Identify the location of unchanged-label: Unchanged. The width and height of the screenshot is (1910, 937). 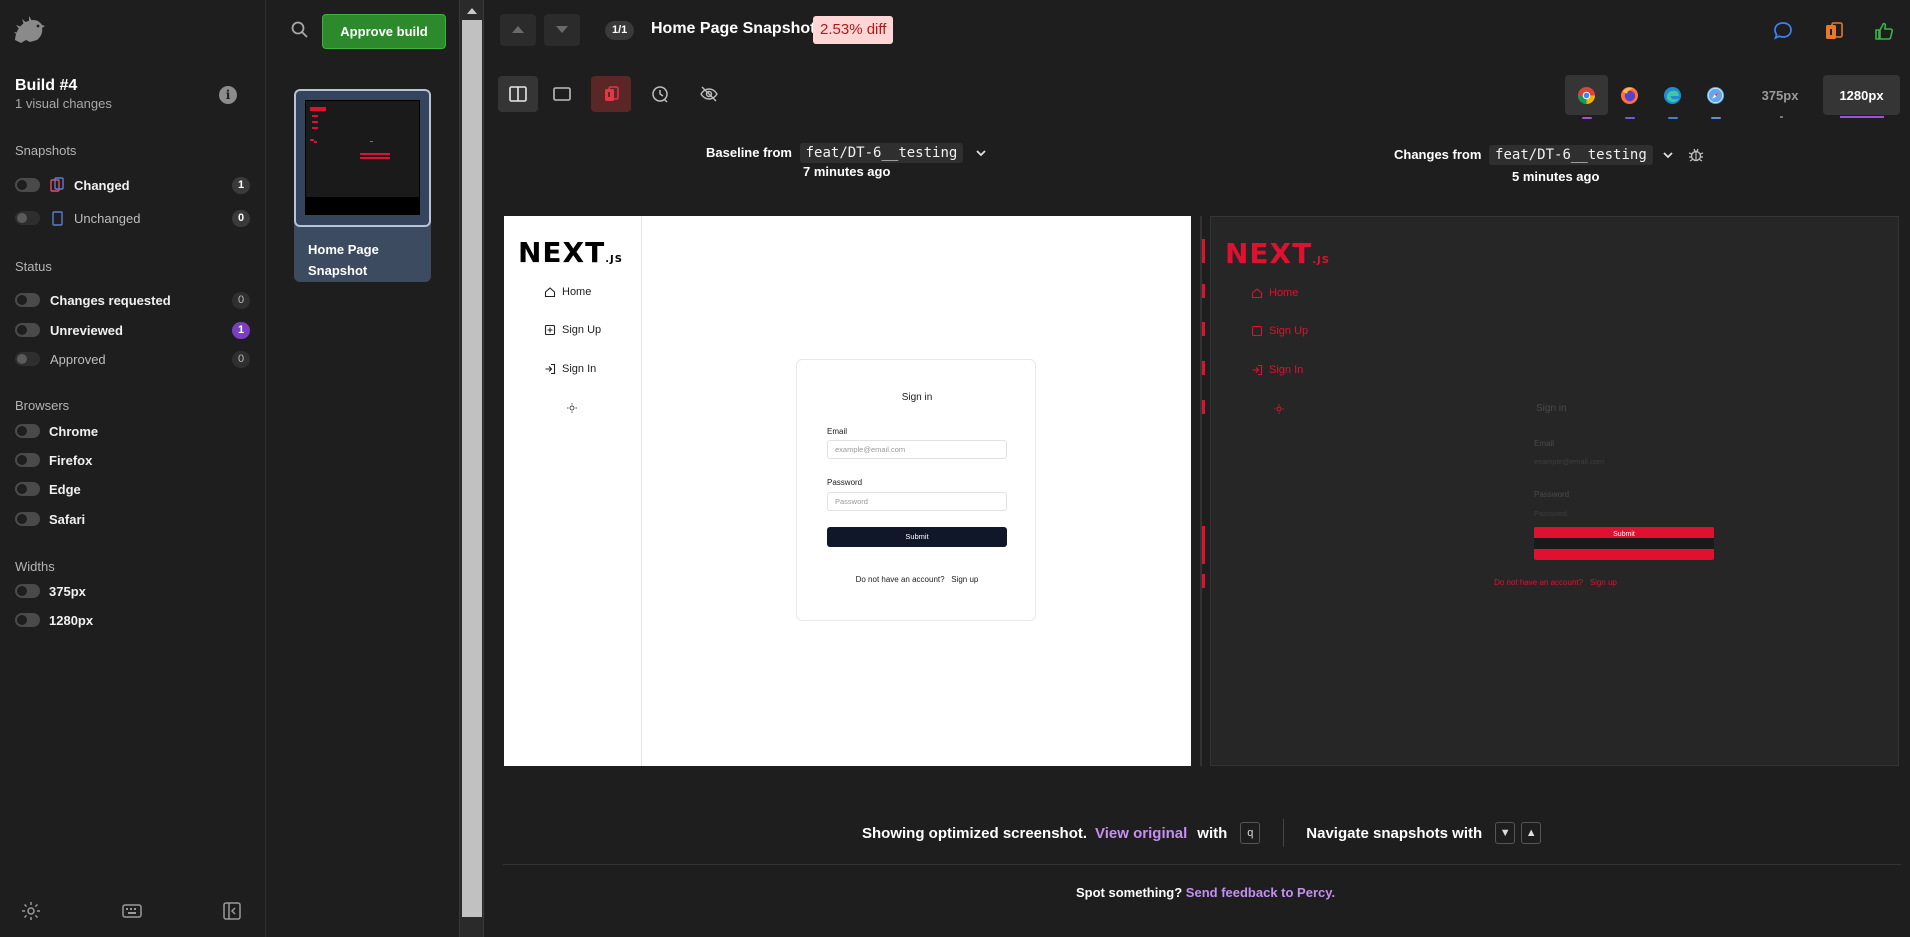
(107, 218).